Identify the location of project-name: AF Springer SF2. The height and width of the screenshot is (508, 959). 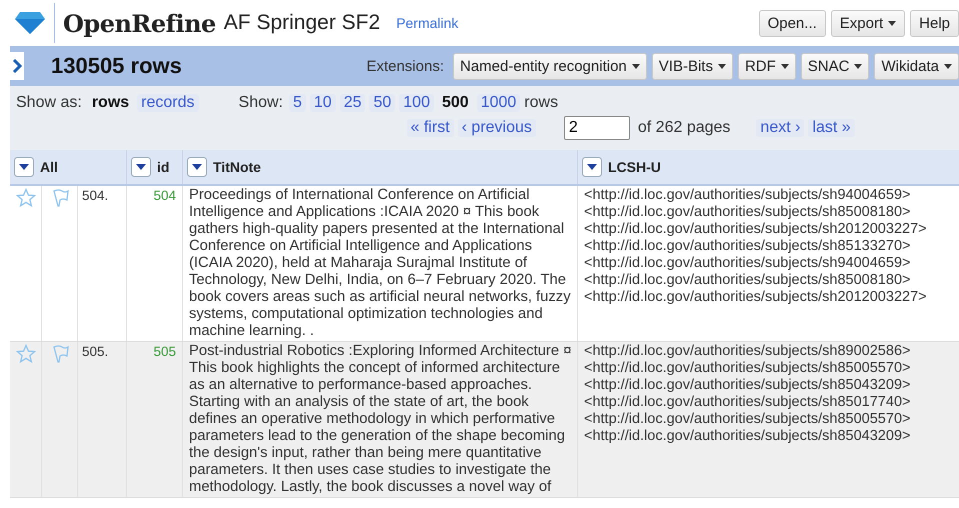
(302, 23).